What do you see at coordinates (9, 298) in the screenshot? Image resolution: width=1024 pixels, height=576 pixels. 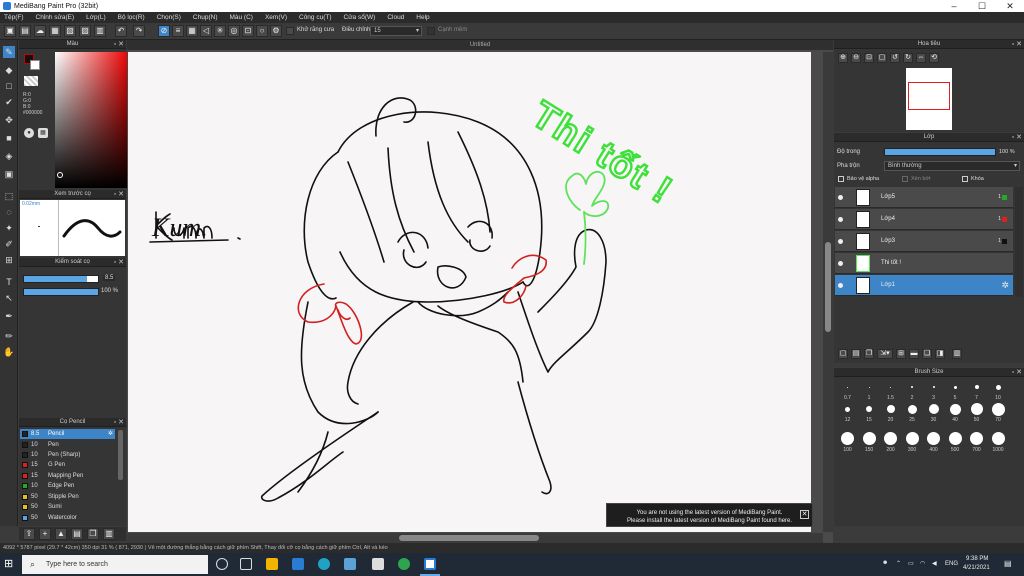 I see `operation-tool-icon: ↖` at bounding box center [9, 298].